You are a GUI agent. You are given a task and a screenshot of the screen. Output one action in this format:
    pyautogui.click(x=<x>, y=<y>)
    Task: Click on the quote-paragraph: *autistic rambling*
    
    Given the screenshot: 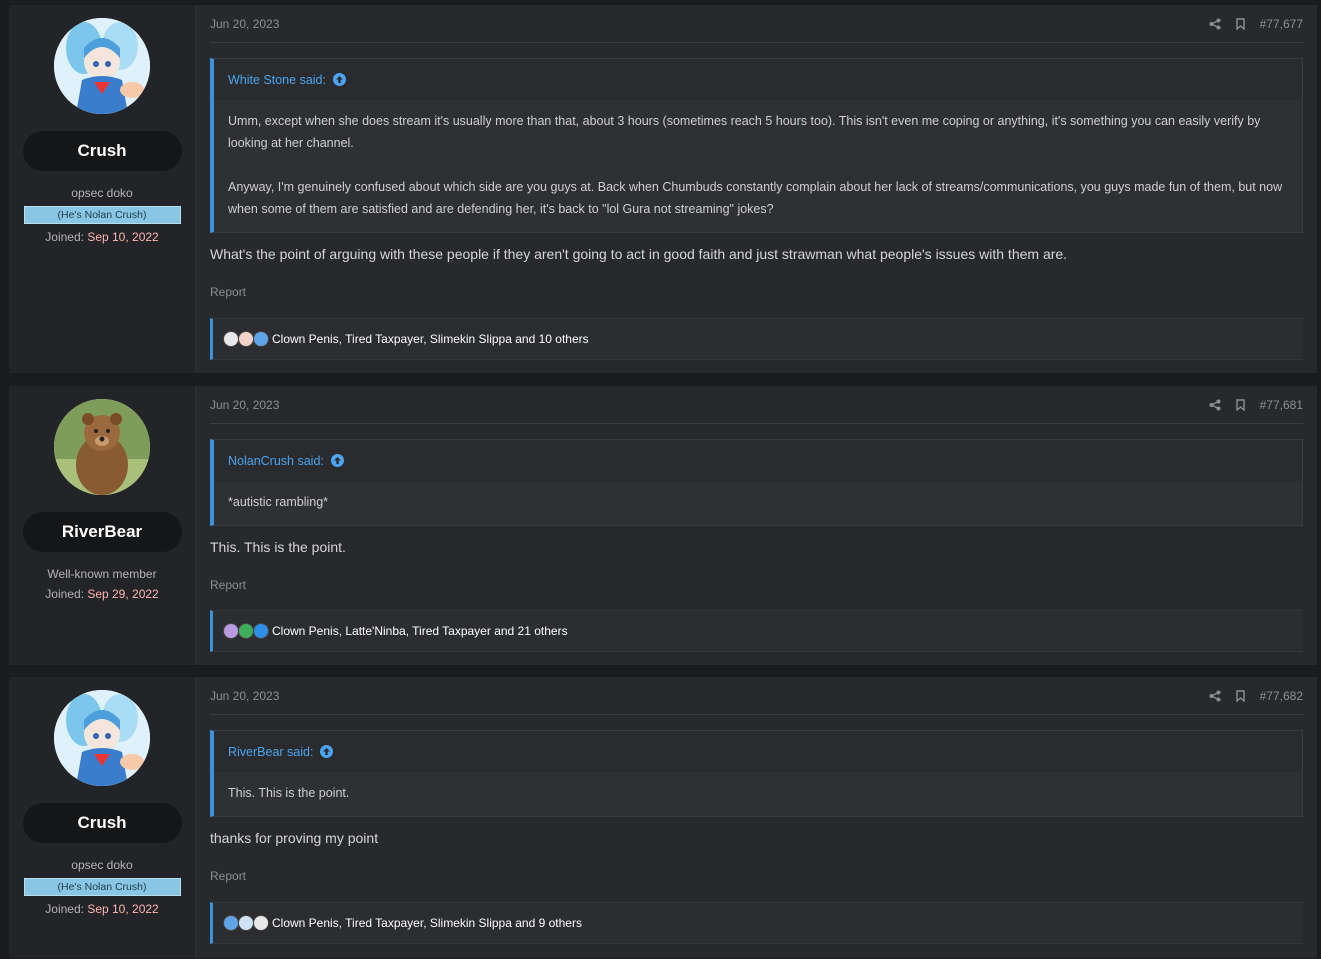 What is the action you would take?
    pyautogui.click(x=278, y=502)
    